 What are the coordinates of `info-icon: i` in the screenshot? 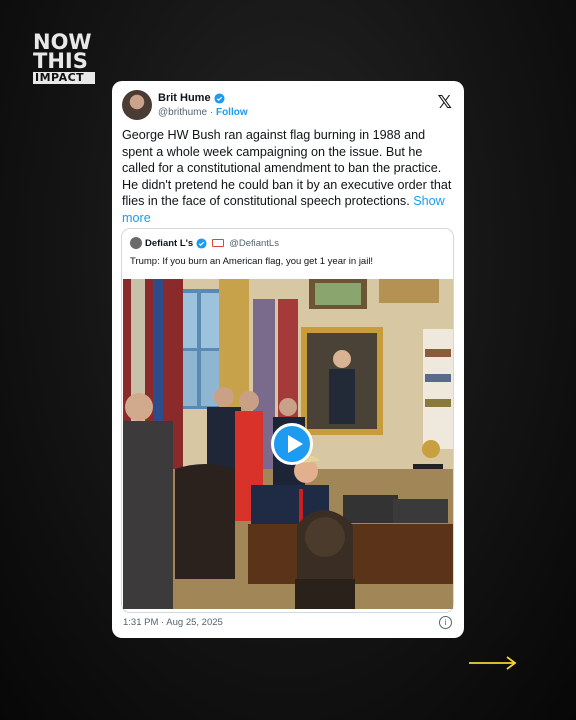 It's located at (445, 622).